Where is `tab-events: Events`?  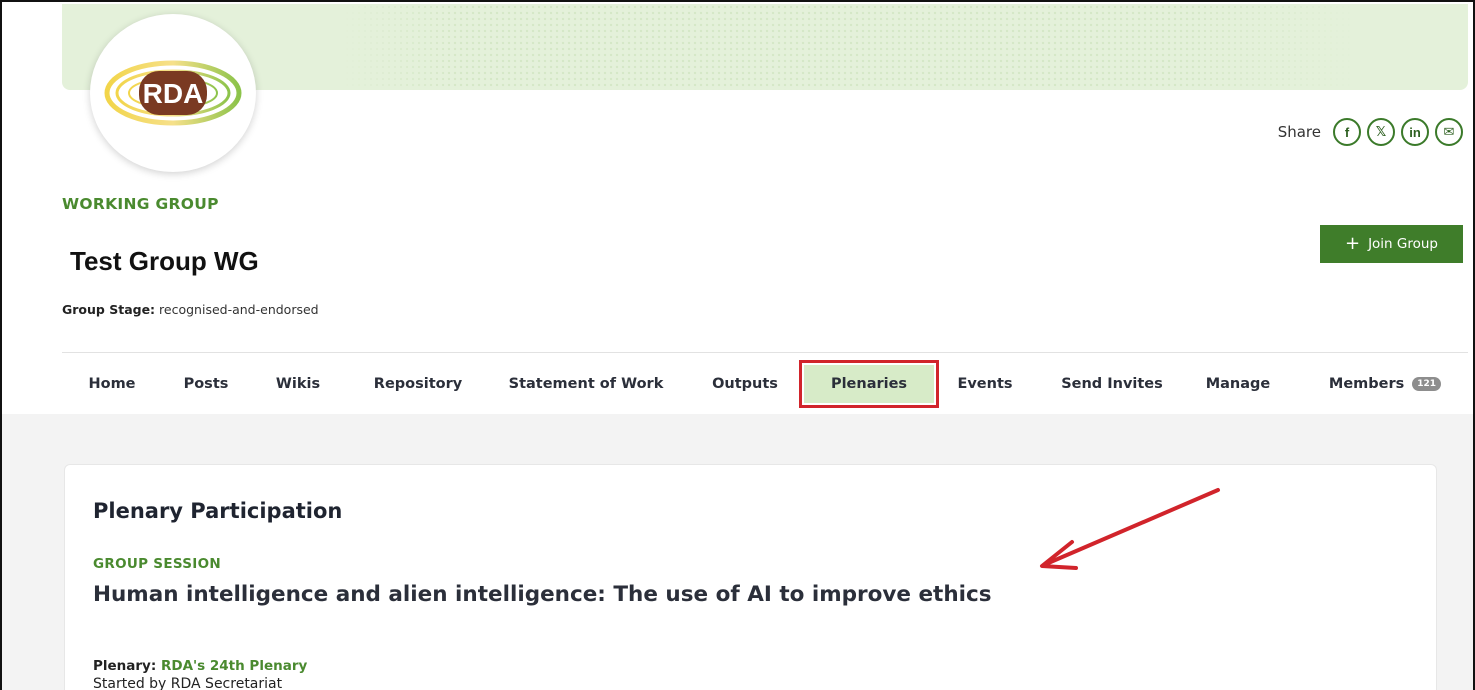 tab-events: Events is located at coordinates (985, 384).